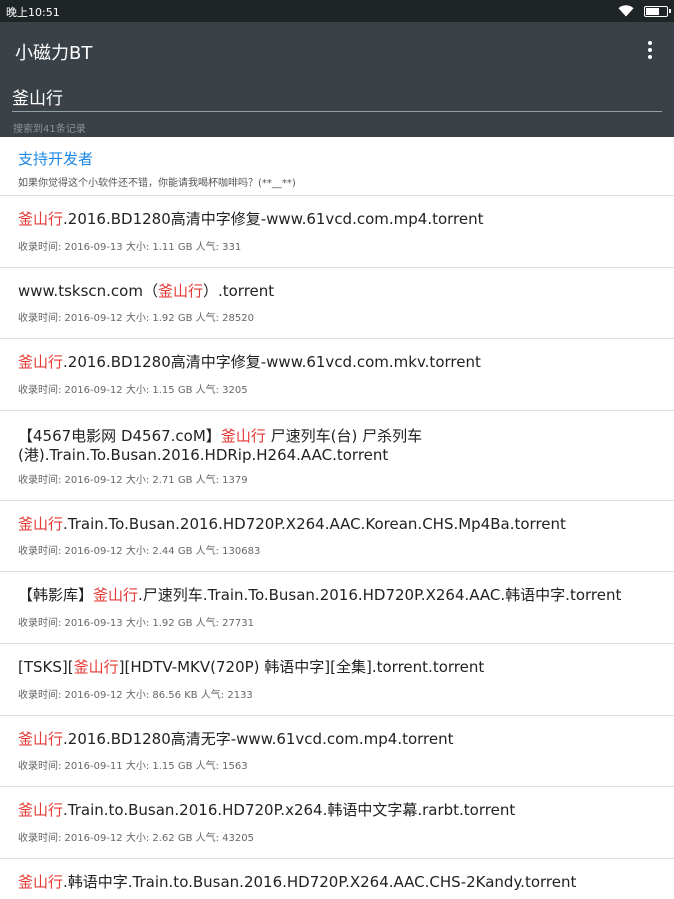 Image resolution: width=674 pixels, height=899 pixels. I want to click on status-icons, so click(644, 11).